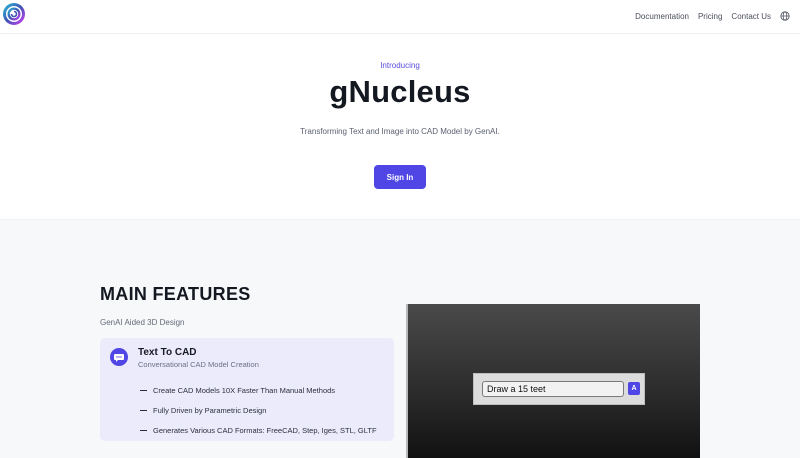 The height and width of the screenshot is (458, 800). What do you see at coordinates (167, 352) in the screenshot?
I see `feature-card-title: Text To CAD` at bounding box center [167, 352].